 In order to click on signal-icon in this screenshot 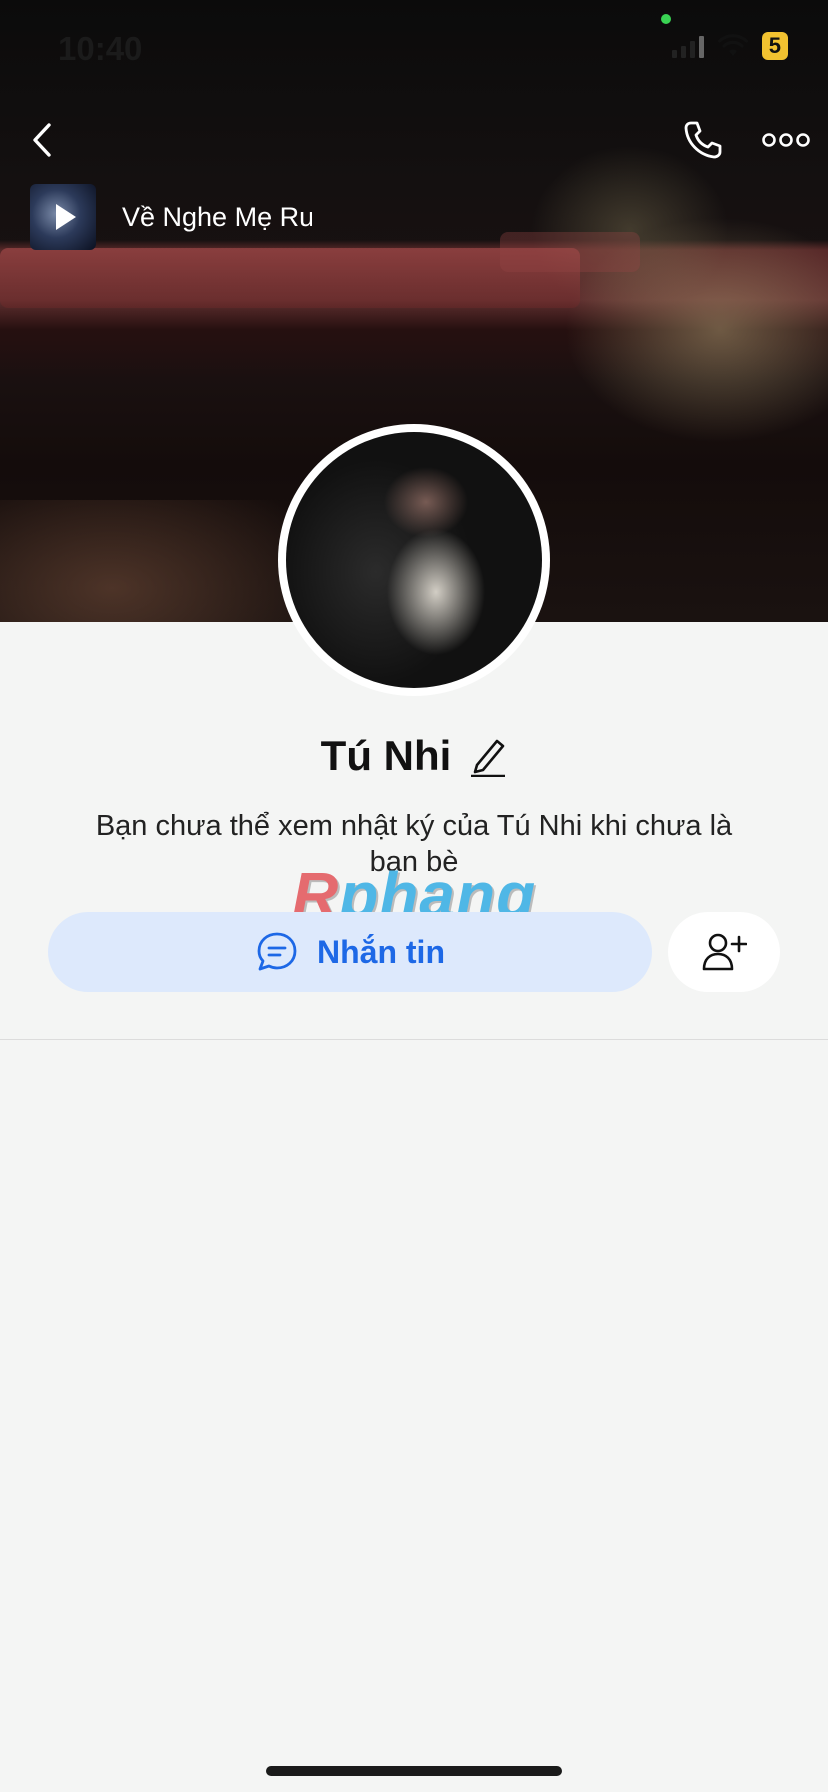, I will do `click(687, 46)`.